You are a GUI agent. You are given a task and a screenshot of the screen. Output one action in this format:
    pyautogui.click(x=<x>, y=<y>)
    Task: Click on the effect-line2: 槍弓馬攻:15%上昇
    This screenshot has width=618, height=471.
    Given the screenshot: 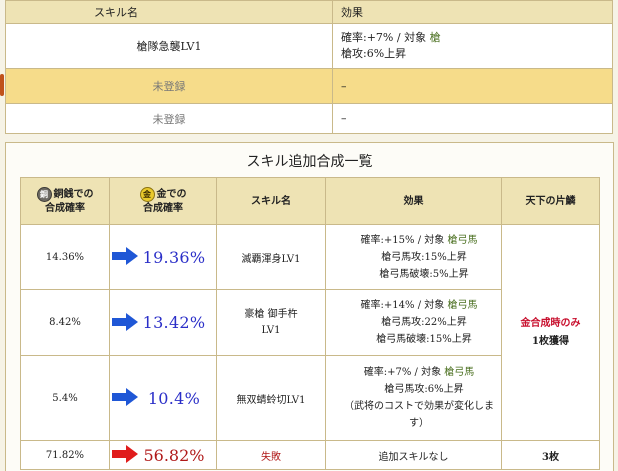 What is the action you would take?
    pyautogui.click(x=424, y=257)
    